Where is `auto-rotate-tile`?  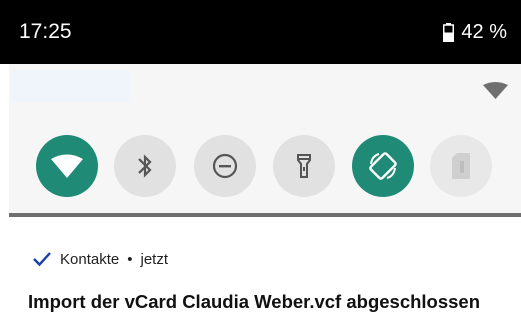 auto-rotate-tile is located at coordinates (383, 166).